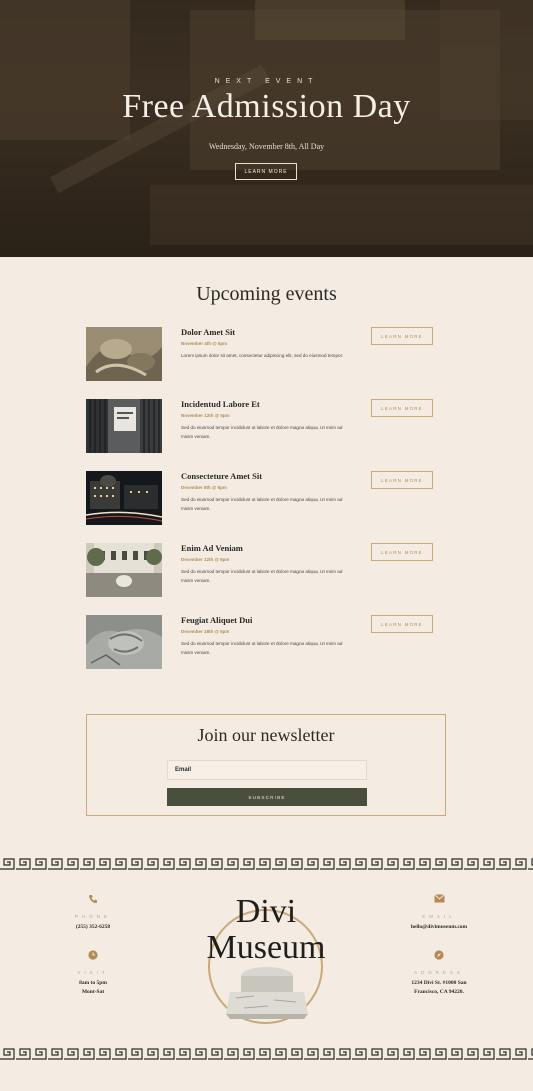 The width and height of the screenshot is (533, 1091). I want to click on address-line2: Francisco, CA 94220., so click(439, 992).